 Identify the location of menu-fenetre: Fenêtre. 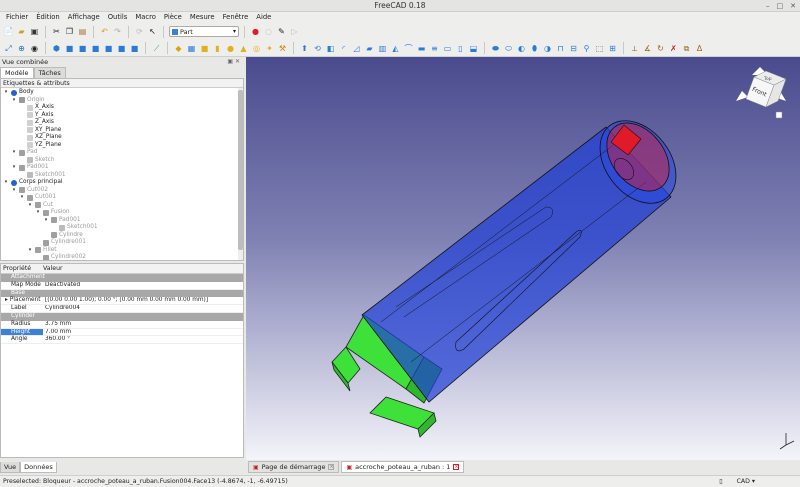
(236, 17).